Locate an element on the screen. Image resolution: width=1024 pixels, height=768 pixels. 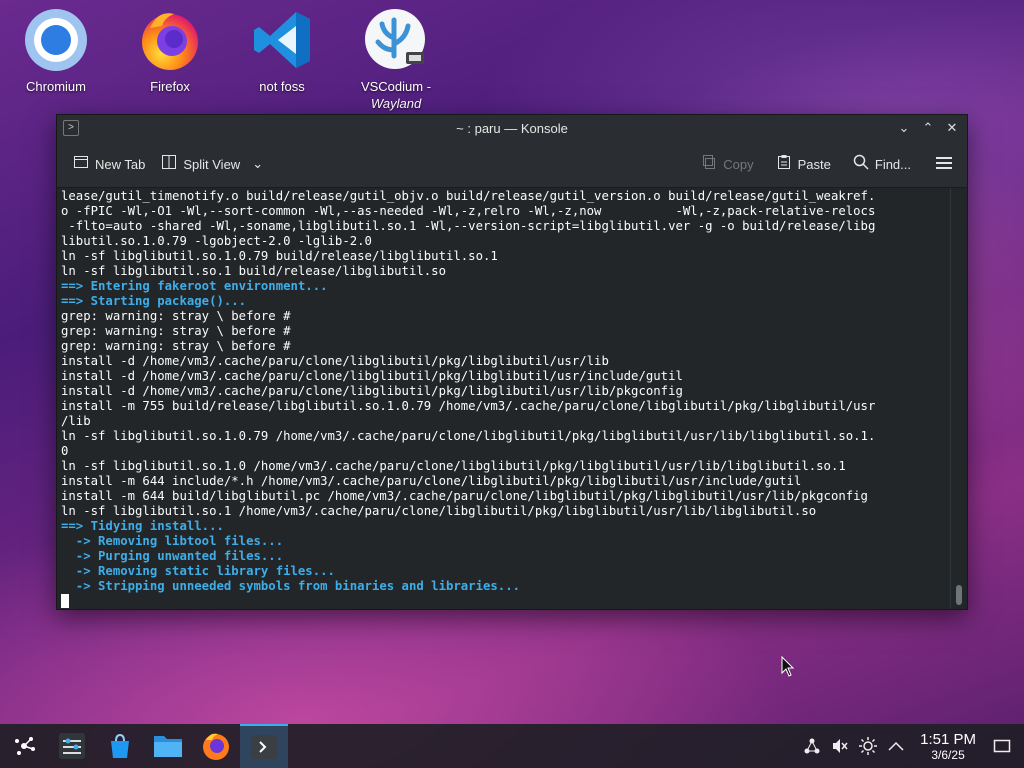
search-icon is located at coordinates (861, 164).